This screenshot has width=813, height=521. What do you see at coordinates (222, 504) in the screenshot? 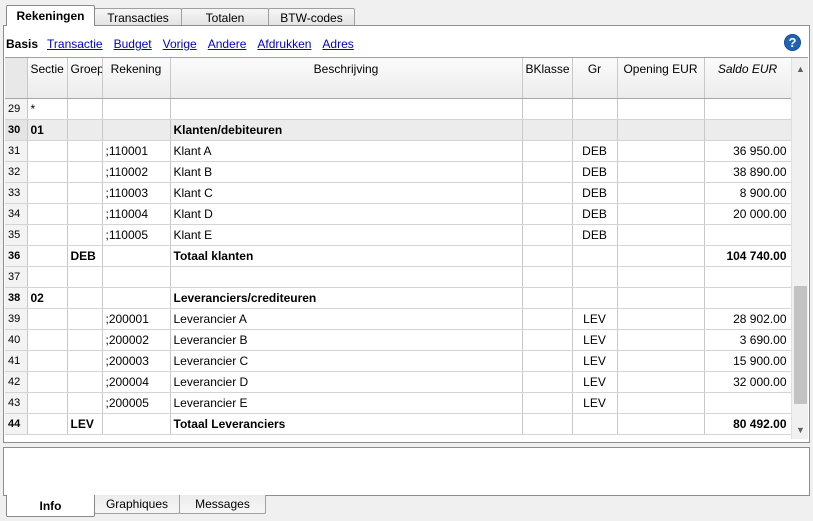
I see `tab-messages: Messages` at bounding box center [222, 504].